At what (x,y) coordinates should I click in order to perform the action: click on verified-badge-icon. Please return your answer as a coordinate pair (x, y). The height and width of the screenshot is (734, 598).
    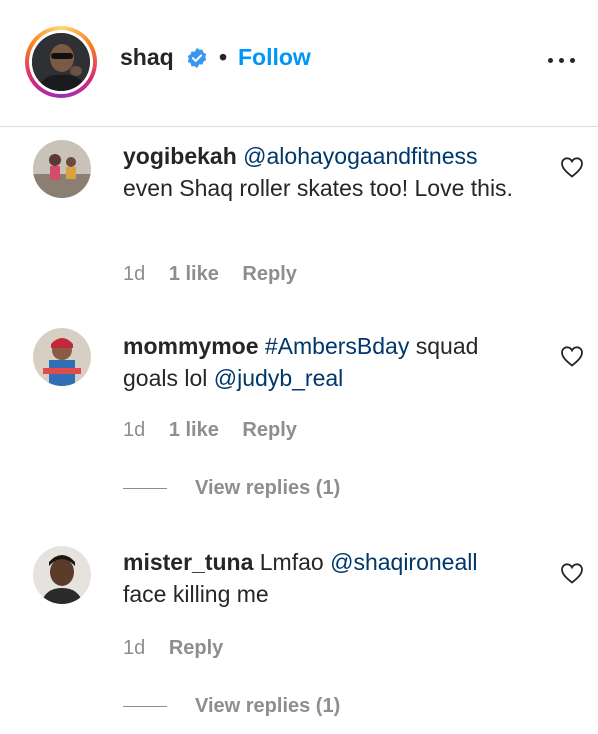
    Looking at the image, I should click on (197, 58).